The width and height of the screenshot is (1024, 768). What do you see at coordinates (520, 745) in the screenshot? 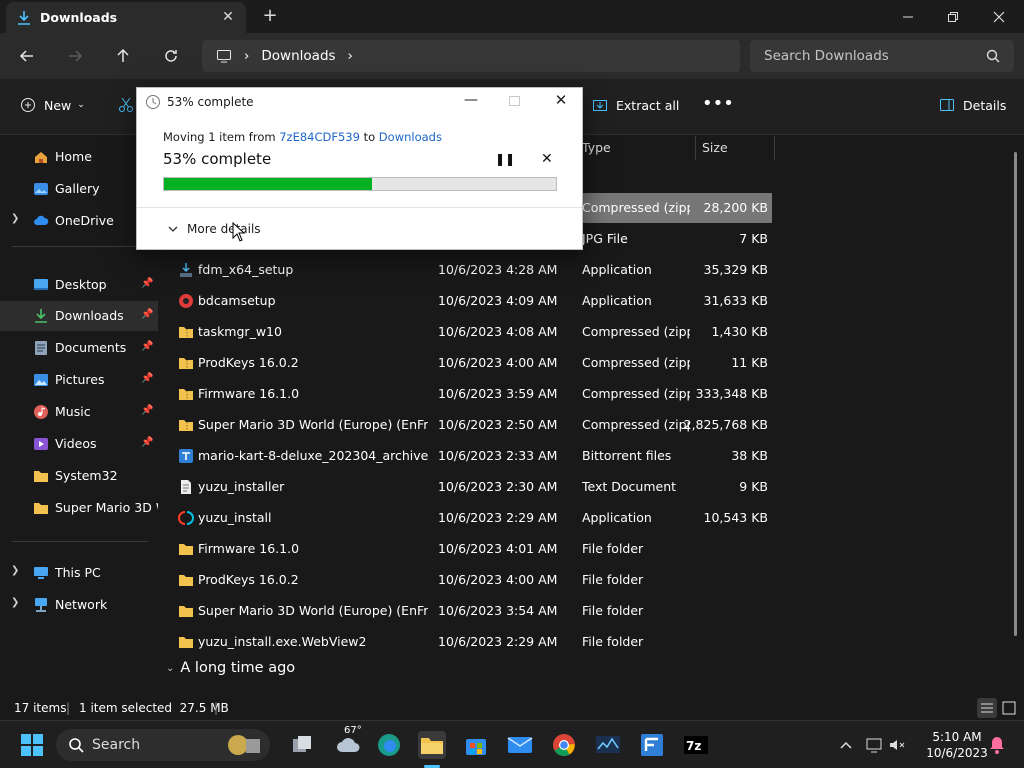
I see `mail-button` at bounding box center [520, 745].